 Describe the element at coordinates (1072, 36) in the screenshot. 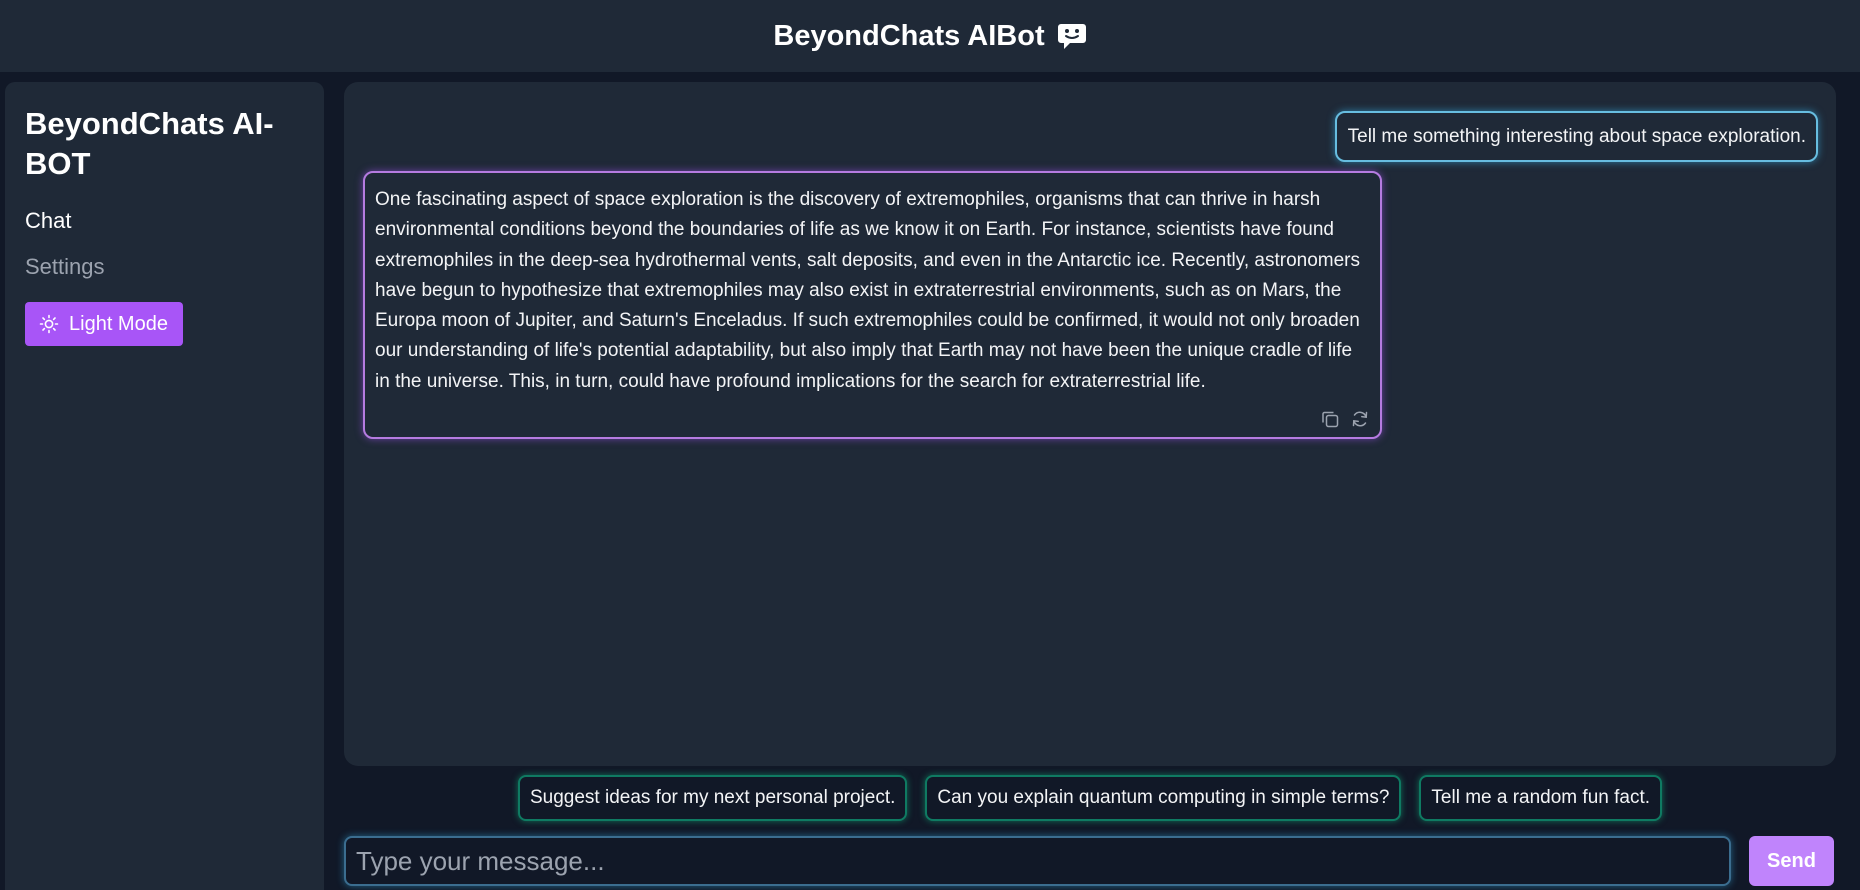

I see `chat-bot-icon` at that location.